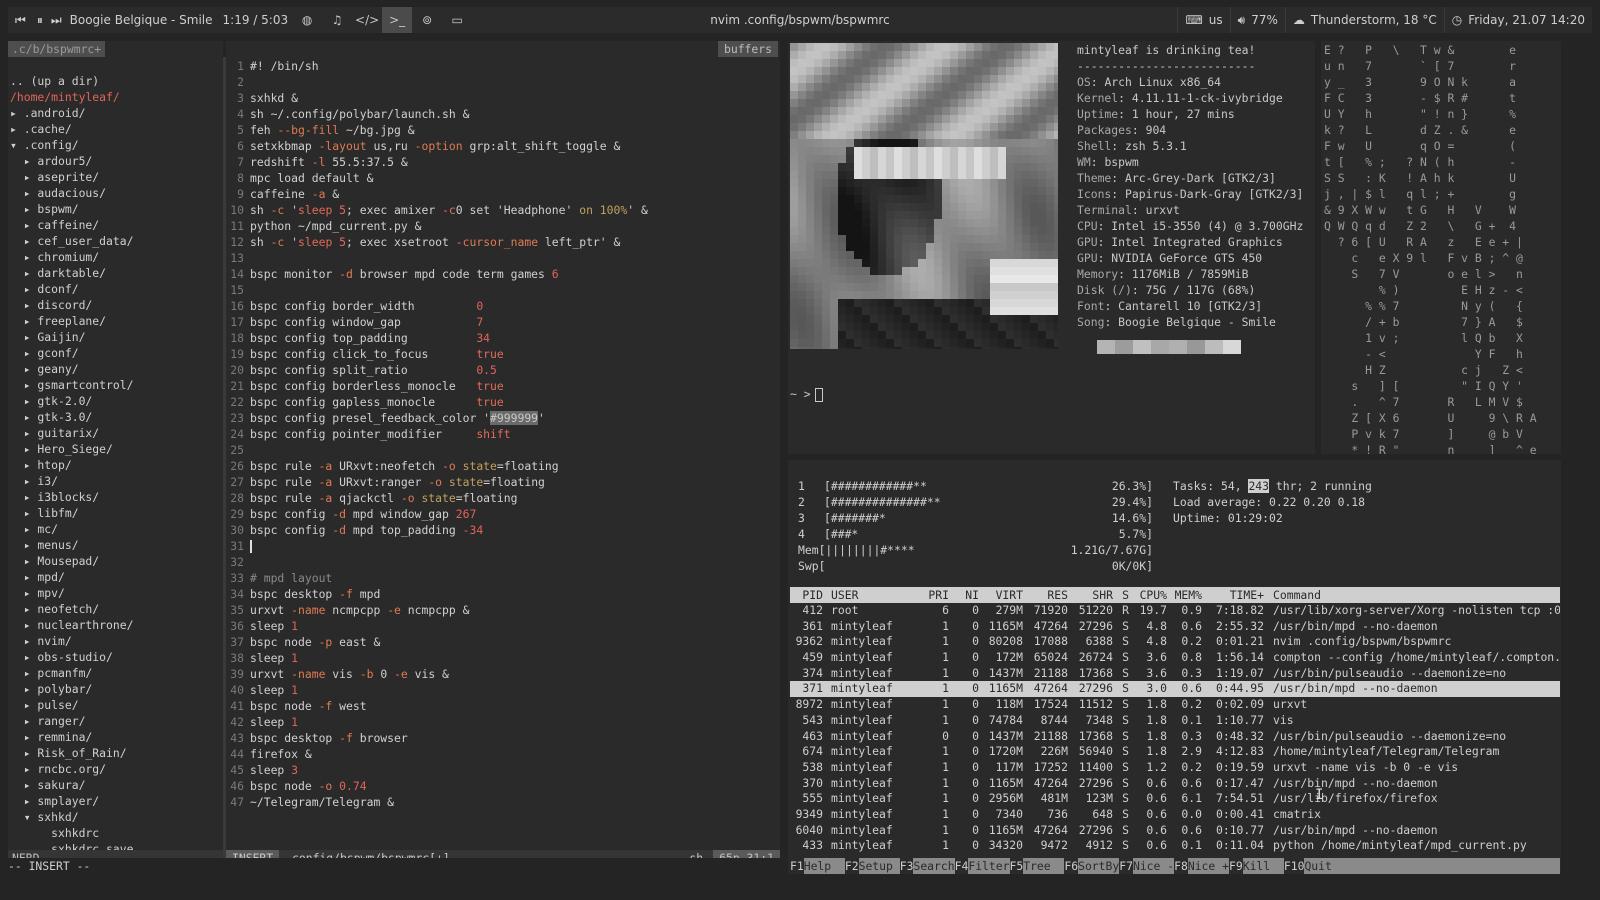  Describe the element at coordinates (437, 370) in the screenshot. I see `code-line: 20 bspc config split_ratio 0.5` at that location.